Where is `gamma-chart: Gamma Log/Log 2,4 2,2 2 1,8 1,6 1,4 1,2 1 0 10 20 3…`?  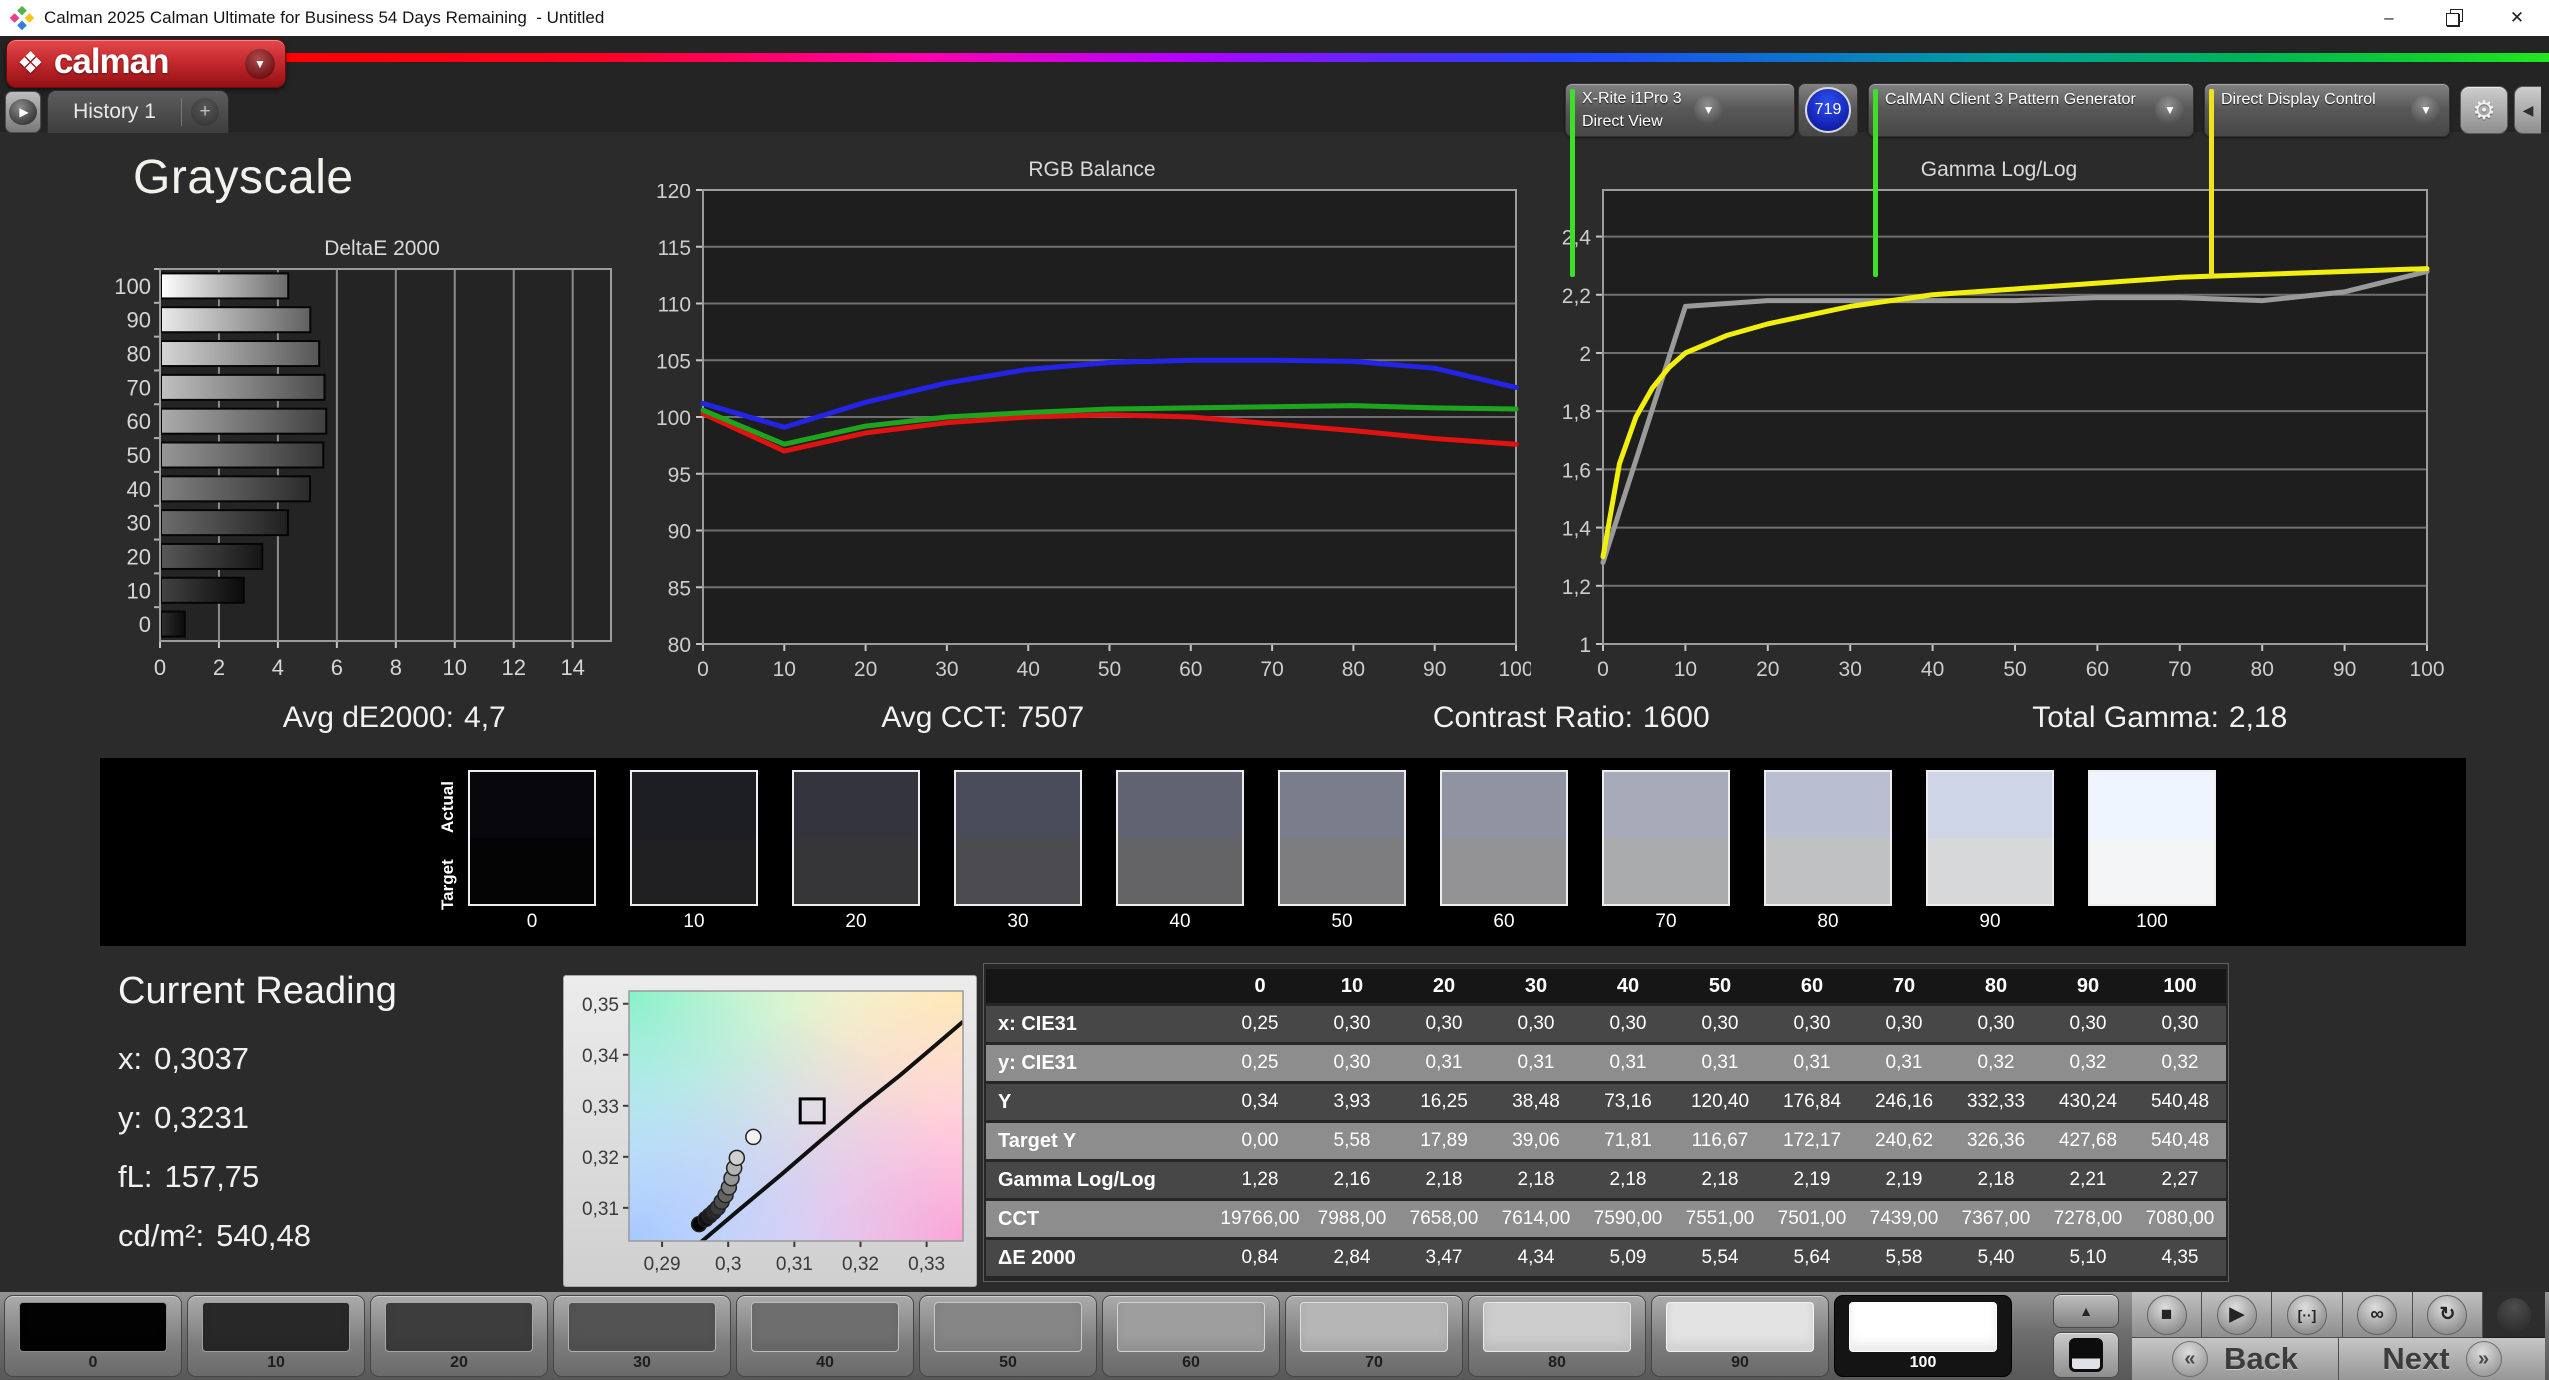 gamma-chart: Gamma Log/Log 2,4 2,2 2 1,8 1,6 1,4 1,2 1 0 10 20 3… is located at coordinates (1999, 421).